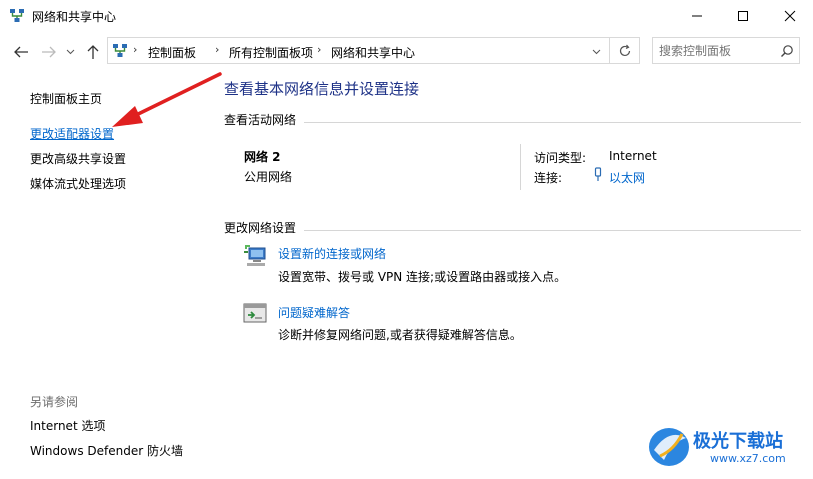 The width and height of the screenshot is (813, 479). I want to click on address-bar: › 控制面板 › 所有控制面板项 › 网络和共享中心, so click(373, 50).